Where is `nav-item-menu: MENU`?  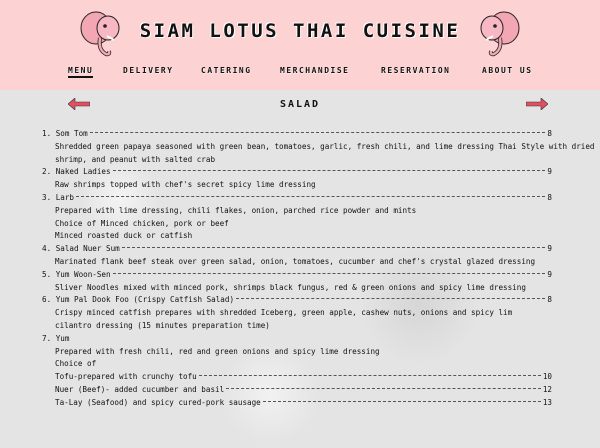 nav-item-menu: MENU is located at coordinates (81, 72).